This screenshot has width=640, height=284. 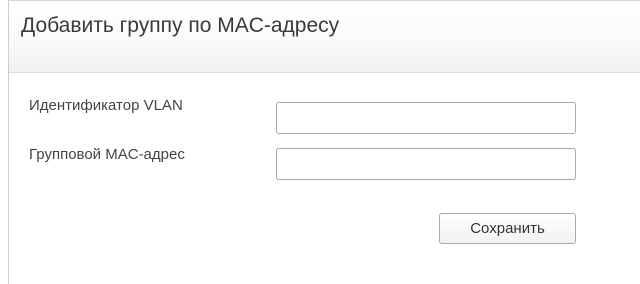 What do you see at coordinates (107, 154) in the screenshot?
I see `group-mac-label: Групповой MAC-адрес` at bounding box center [107, 154].